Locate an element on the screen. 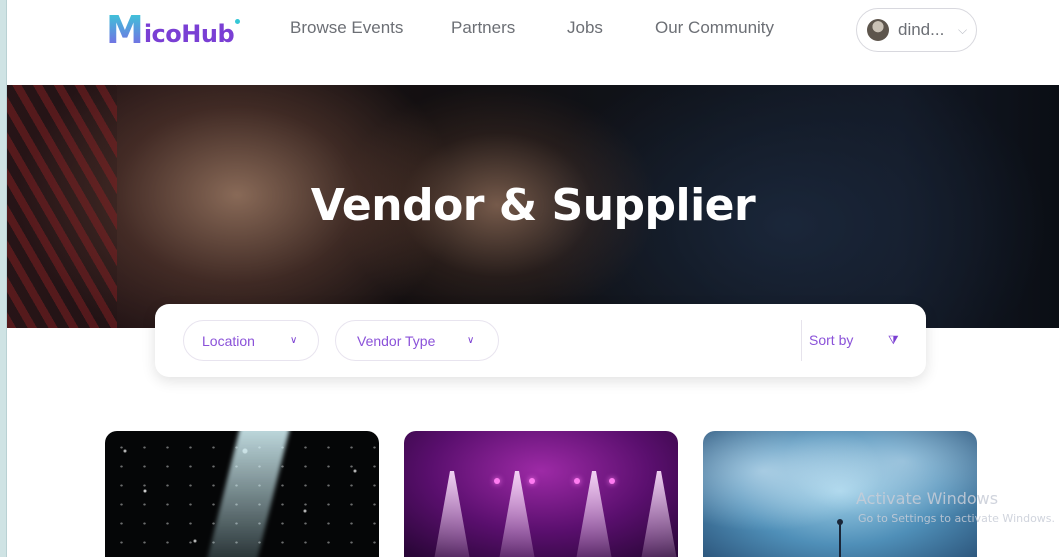  nav-browse-events: Browse Events is located at coordinates (346, 28).